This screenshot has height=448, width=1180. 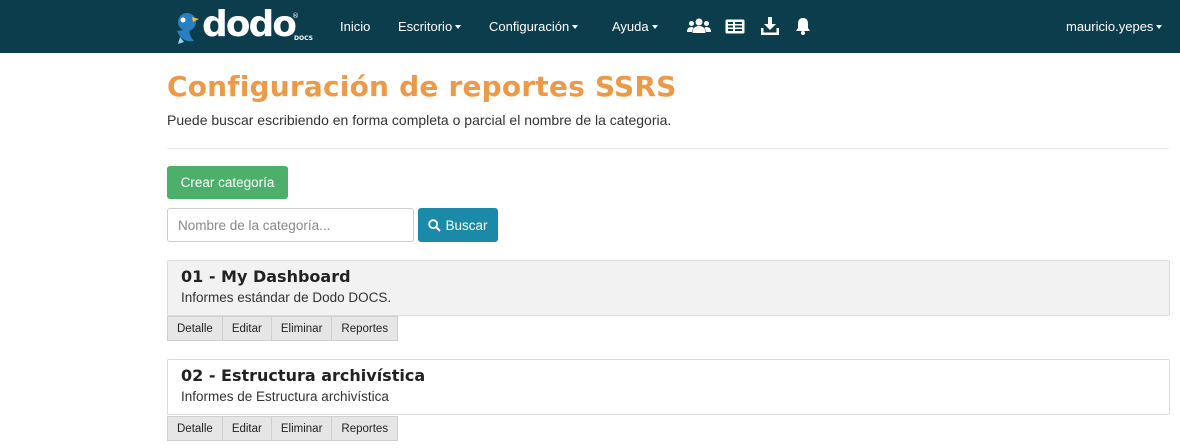 I want to click on user-menu: mauricio.yepes, so click(x=1114, y=26).